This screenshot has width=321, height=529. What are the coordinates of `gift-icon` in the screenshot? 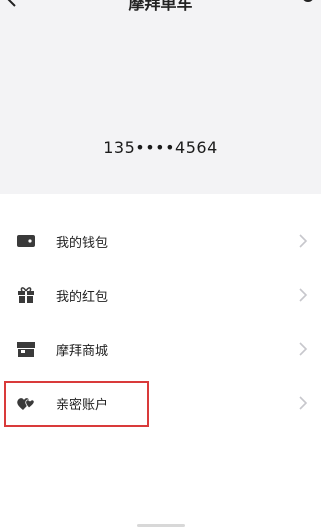 It's located at (26, 295).